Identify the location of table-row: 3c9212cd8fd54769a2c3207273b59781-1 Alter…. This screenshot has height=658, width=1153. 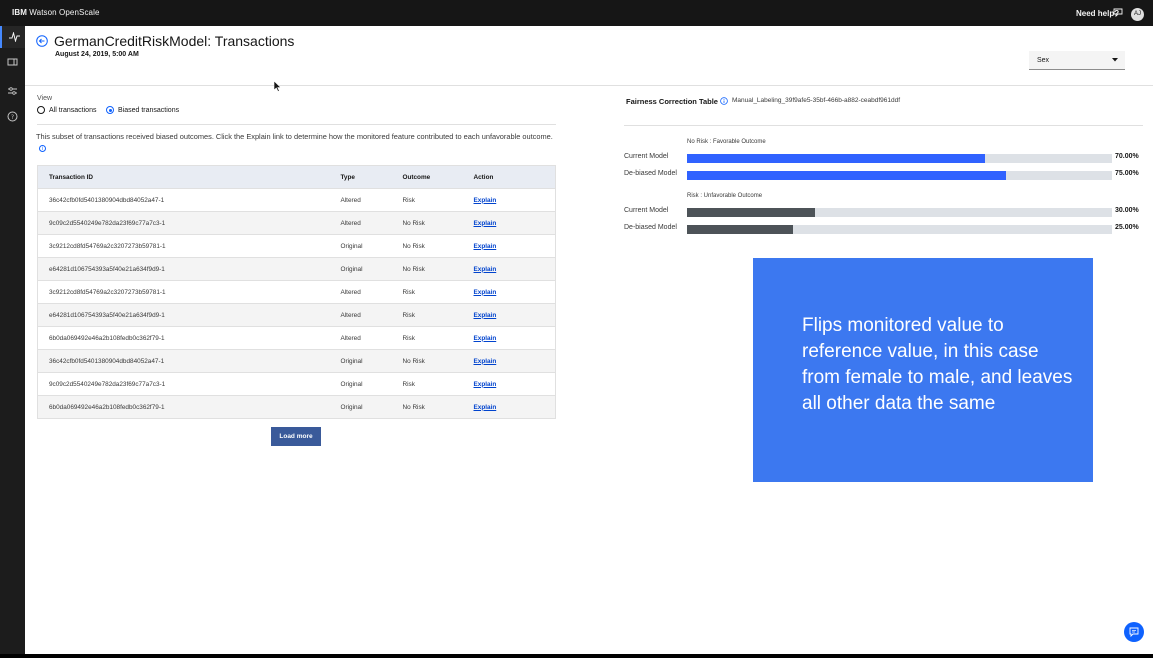
(296, 292).